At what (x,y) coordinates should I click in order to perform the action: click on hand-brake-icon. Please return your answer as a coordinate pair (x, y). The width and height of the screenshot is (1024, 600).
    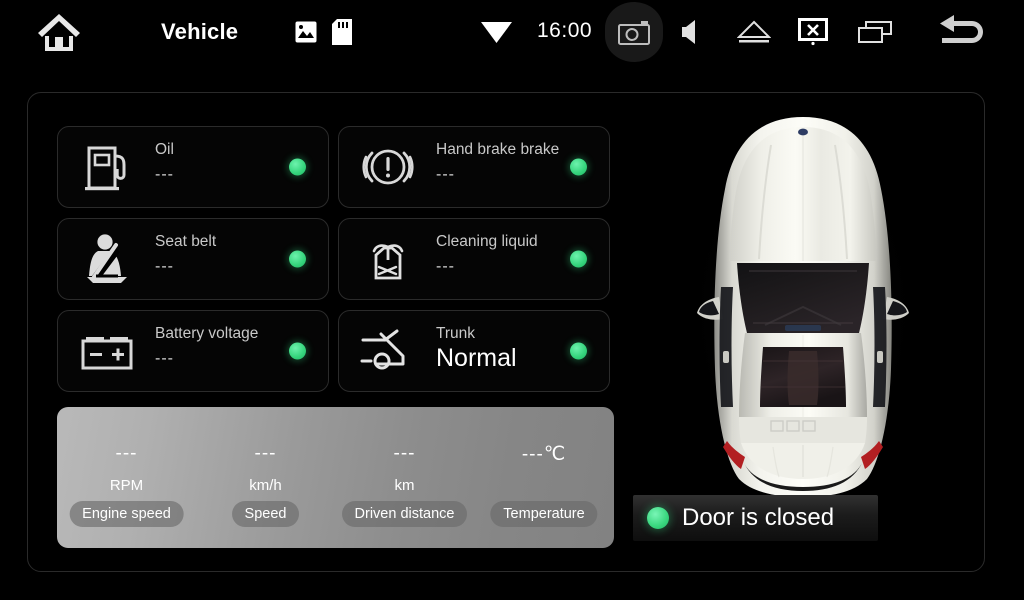
    Looking at the image, I should click on (388, 167).